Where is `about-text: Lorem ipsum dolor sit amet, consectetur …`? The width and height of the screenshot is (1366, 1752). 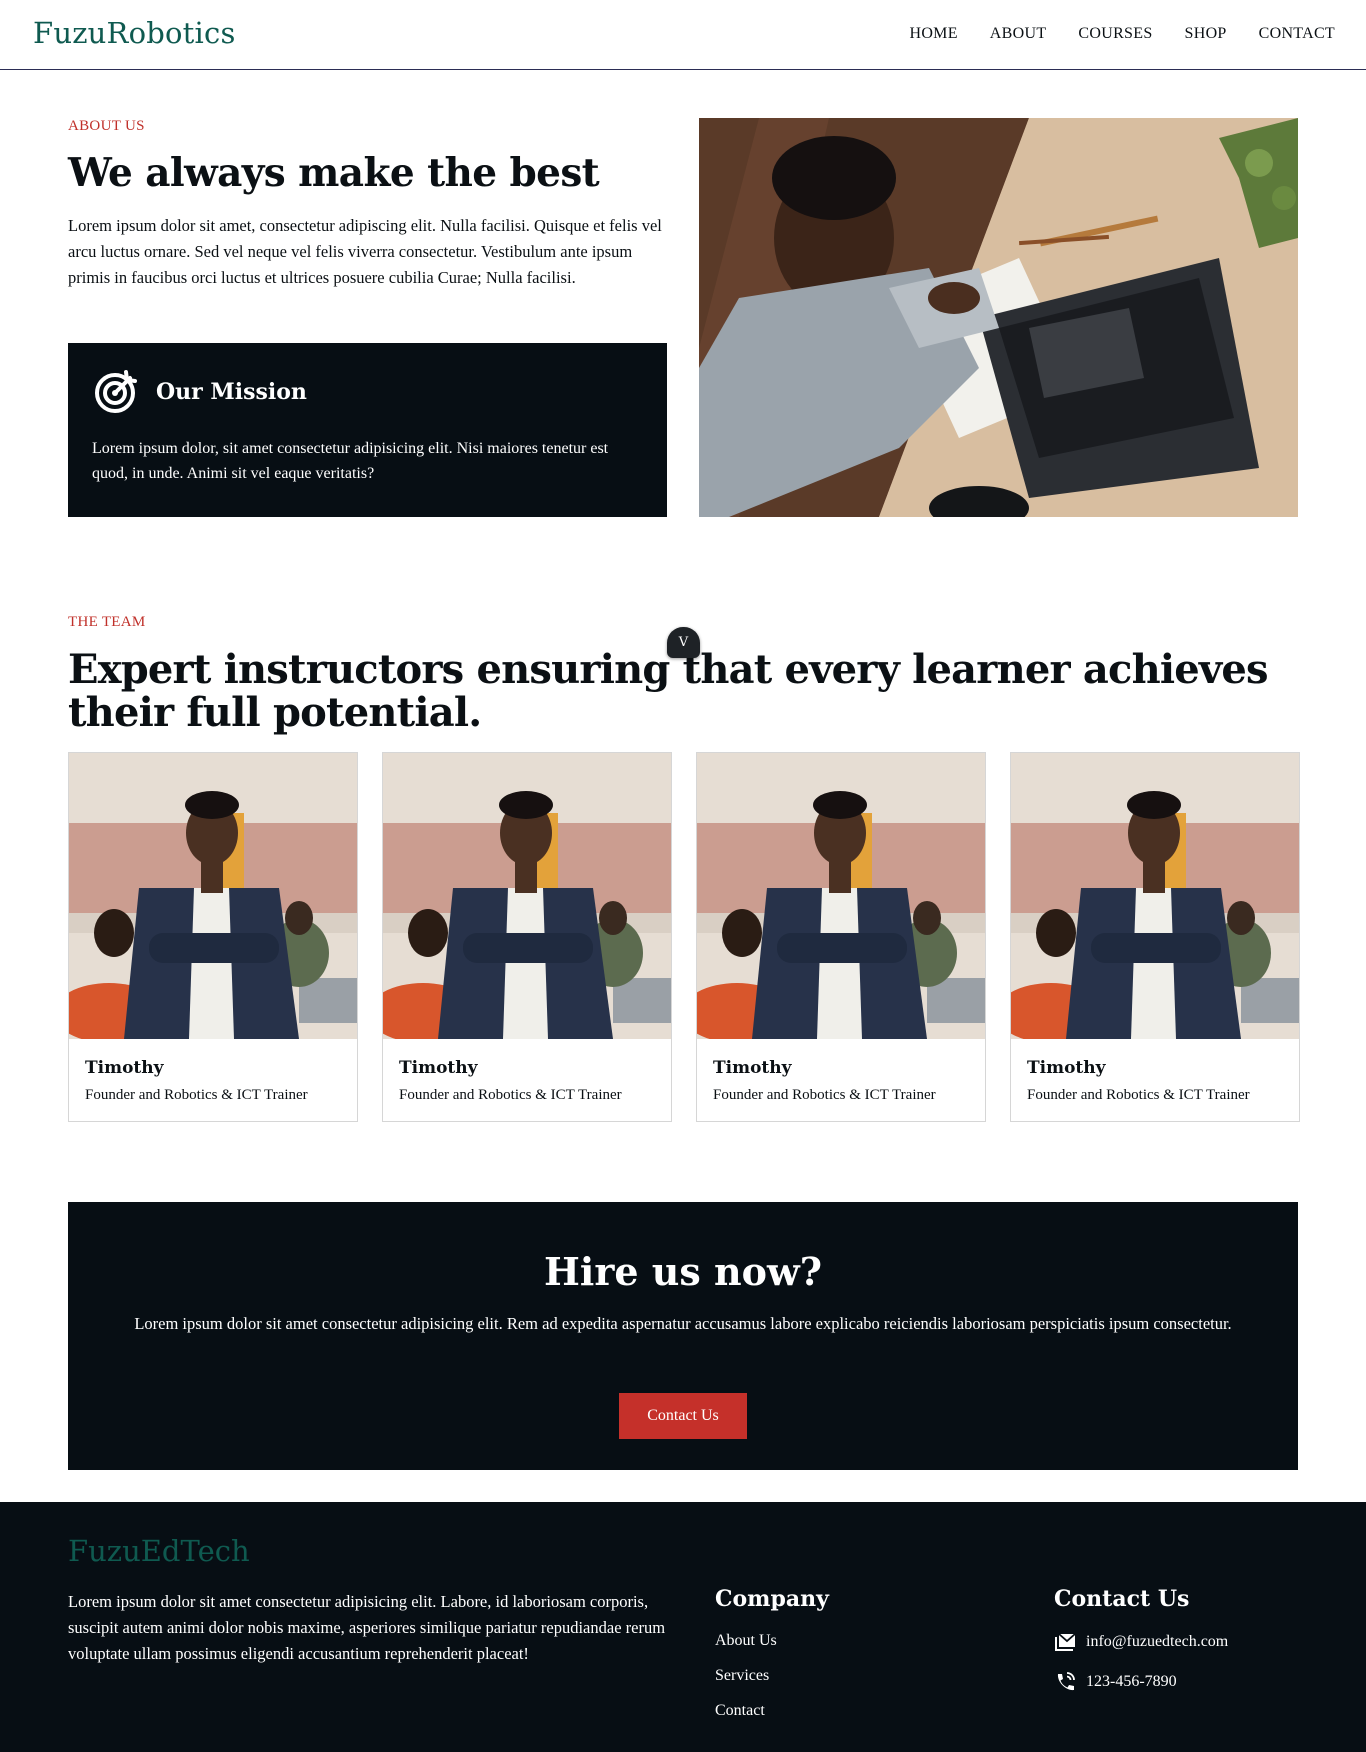
about-text: Lorem ipsum dolor sit amet, consectetur … is located at coordinates (365, 251).